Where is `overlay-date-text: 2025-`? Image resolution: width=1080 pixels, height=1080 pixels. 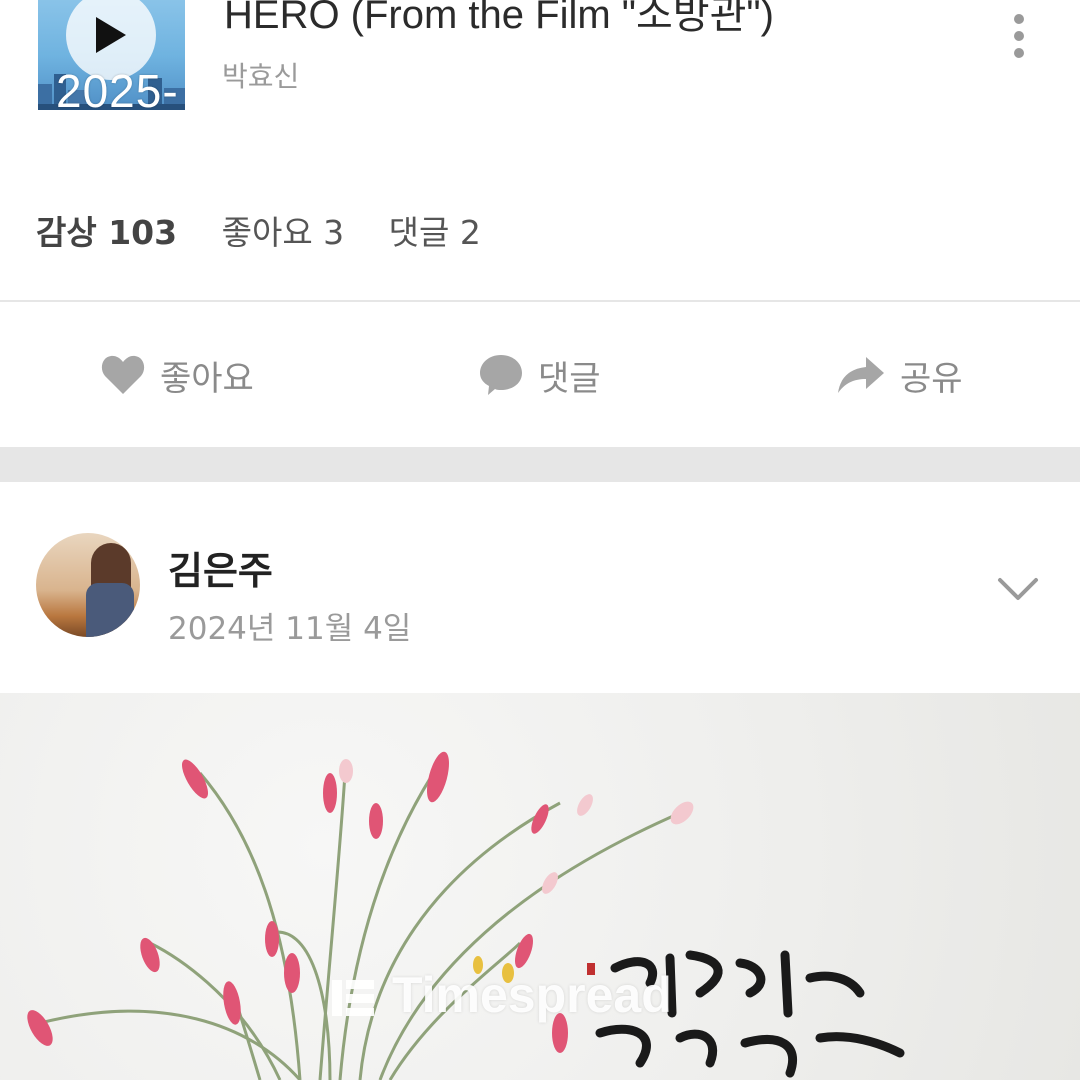 overlay-date-text: 2025- is located at coordinates (117, 91).